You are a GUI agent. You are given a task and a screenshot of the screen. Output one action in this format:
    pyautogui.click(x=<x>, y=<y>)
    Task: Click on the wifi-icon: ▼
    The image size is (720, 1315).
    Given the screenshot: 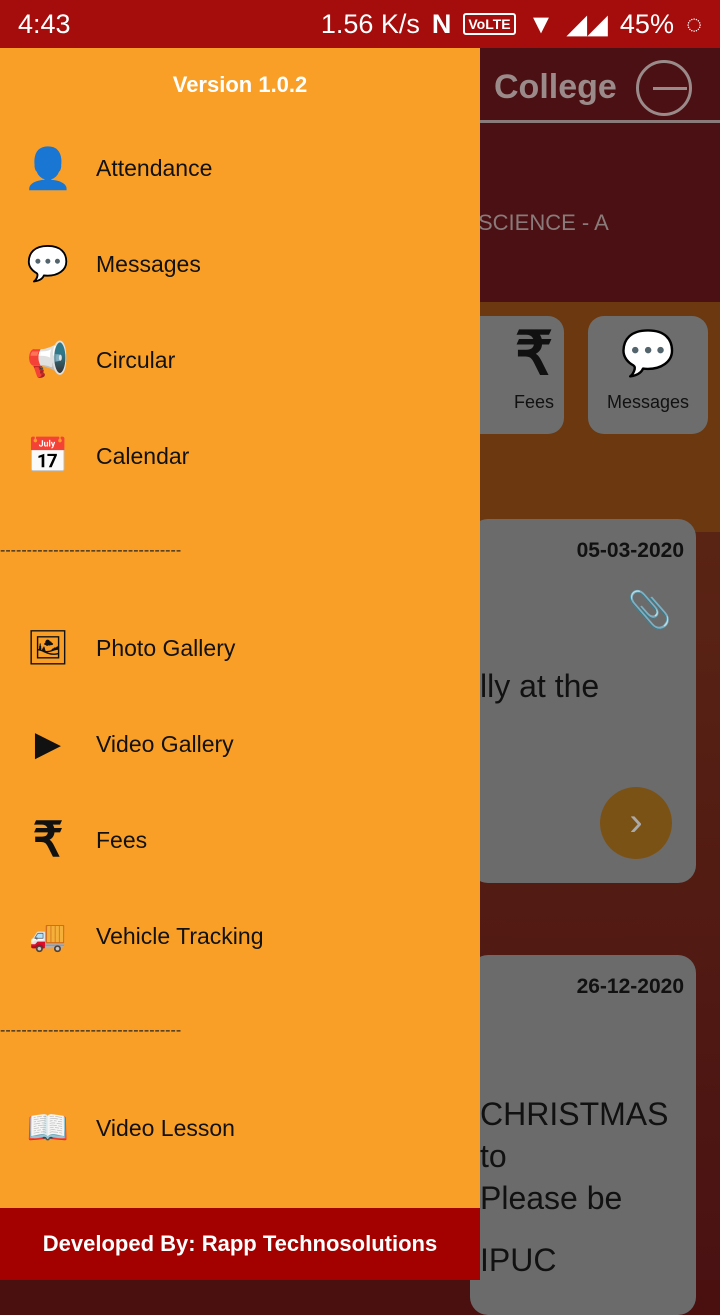 What is the action you would take?
    pyautogui.click(x=541, y=23)
    